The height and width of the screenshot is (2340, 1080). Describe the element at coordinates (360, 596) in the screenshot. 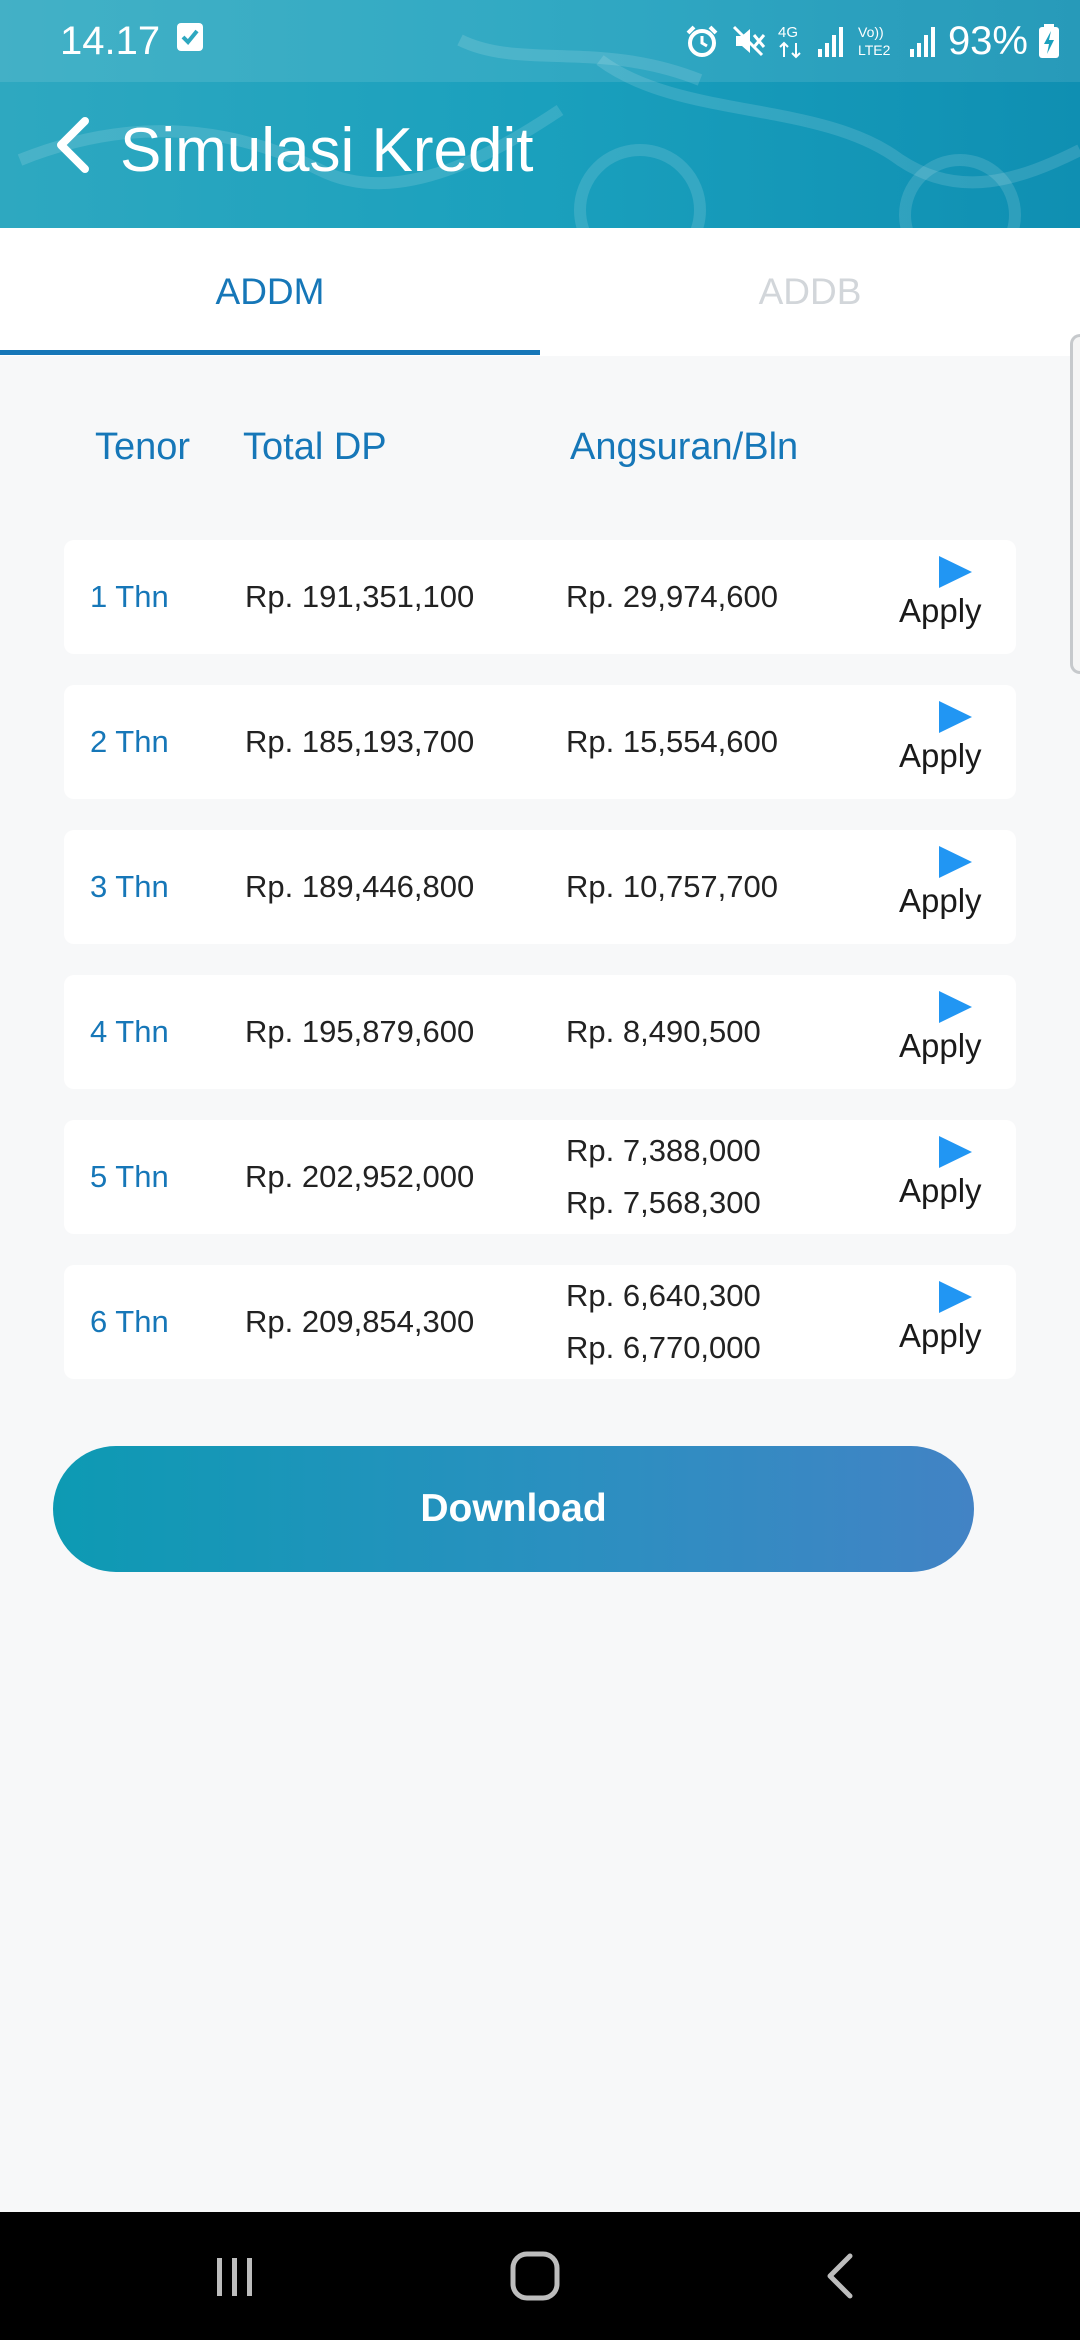

I see `total-dp-cell: Rp. 191,351,100` at that location.